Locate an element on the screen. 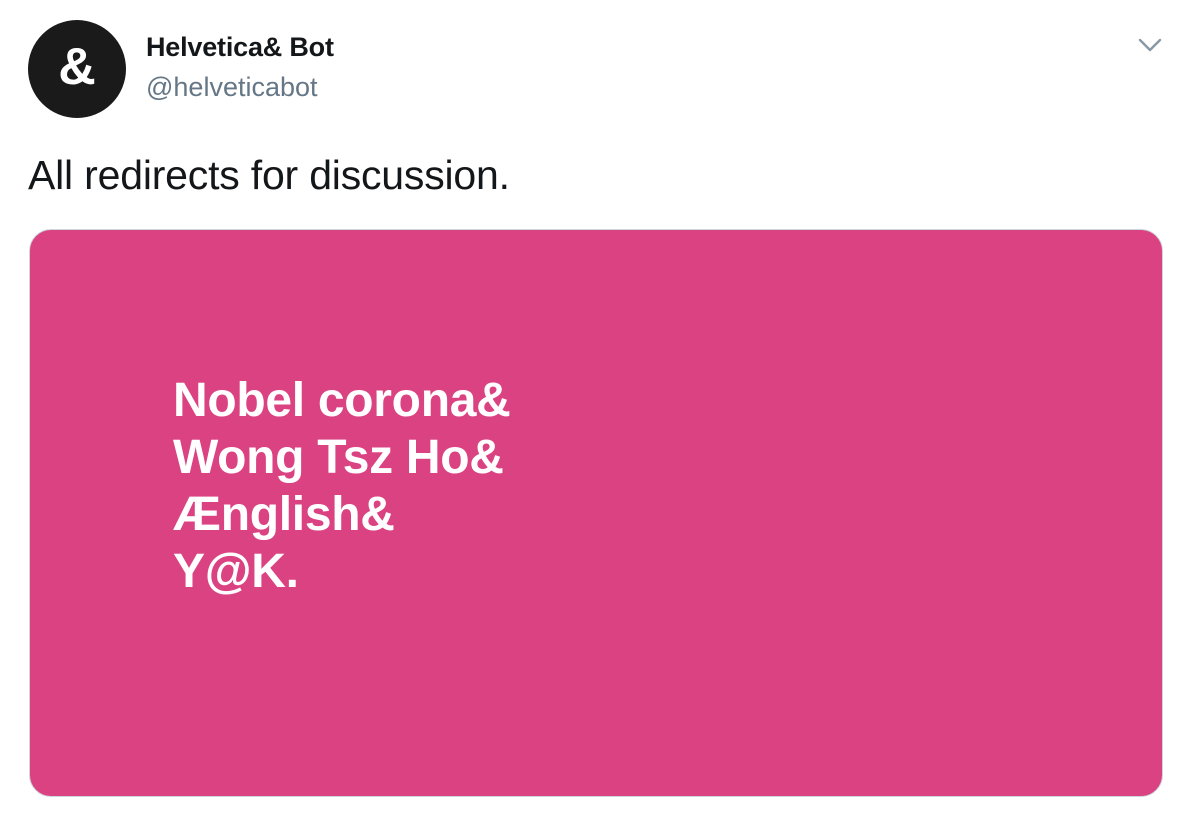  image-text-line: Wong Tsz Ho& is located at coordinates (338, 457).